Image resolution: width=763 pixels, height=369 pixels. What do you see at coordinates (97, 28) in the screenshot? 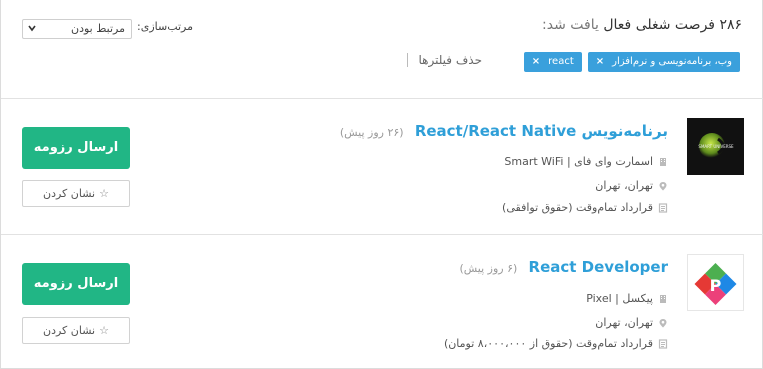
I see `sort-selected-value: مرتبط بودن` at bounding box center [97, 28].